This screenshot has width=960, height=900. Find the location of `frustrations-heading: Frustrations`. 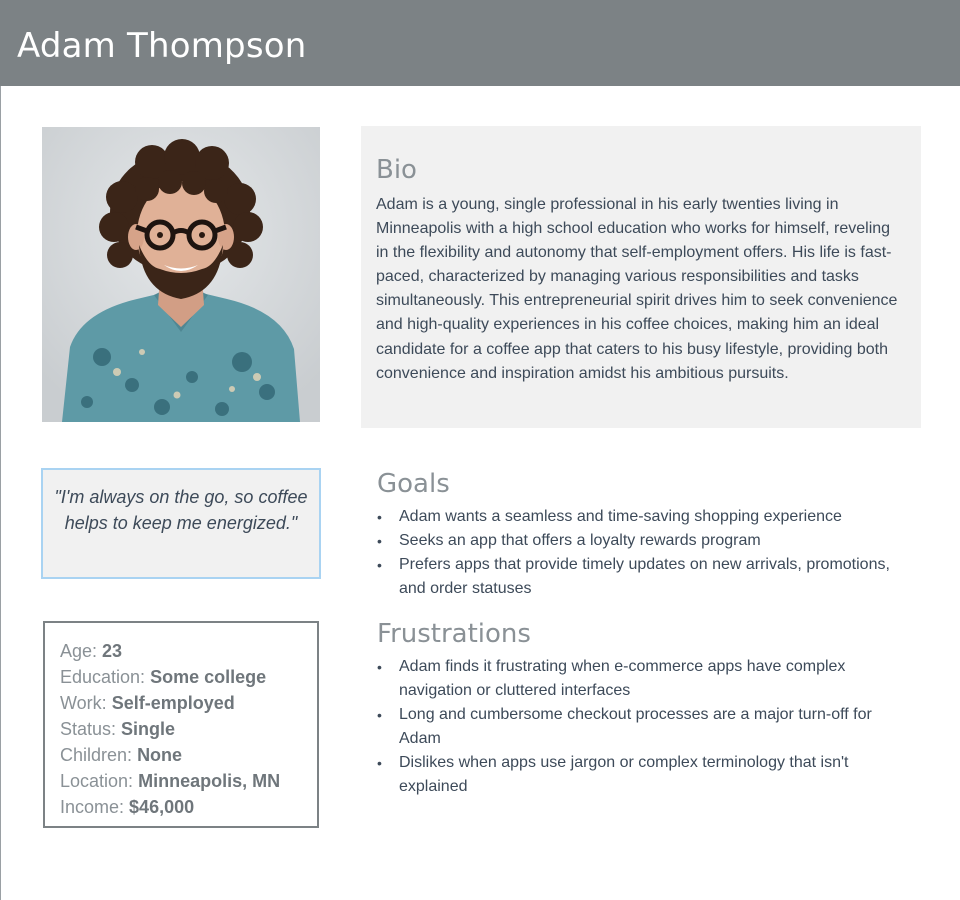

frustrations-heading: Frustrations is located at coordinates (454, 634).